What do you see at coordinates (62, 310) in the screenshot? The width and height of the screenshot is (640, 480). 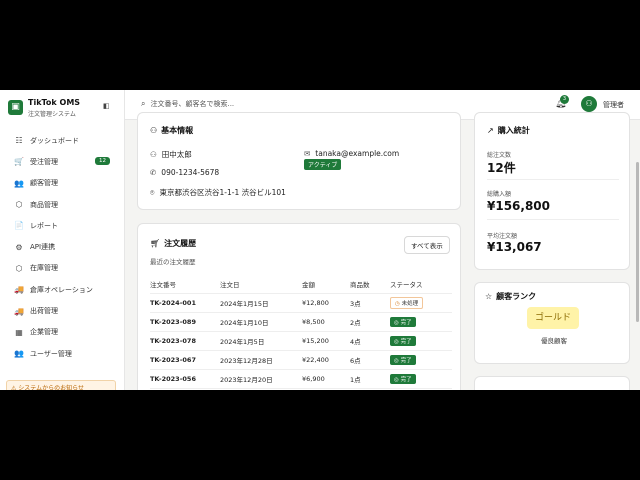 I see `sidebar-item: 🚚 出荷管理` at bounding box center [62, 310].